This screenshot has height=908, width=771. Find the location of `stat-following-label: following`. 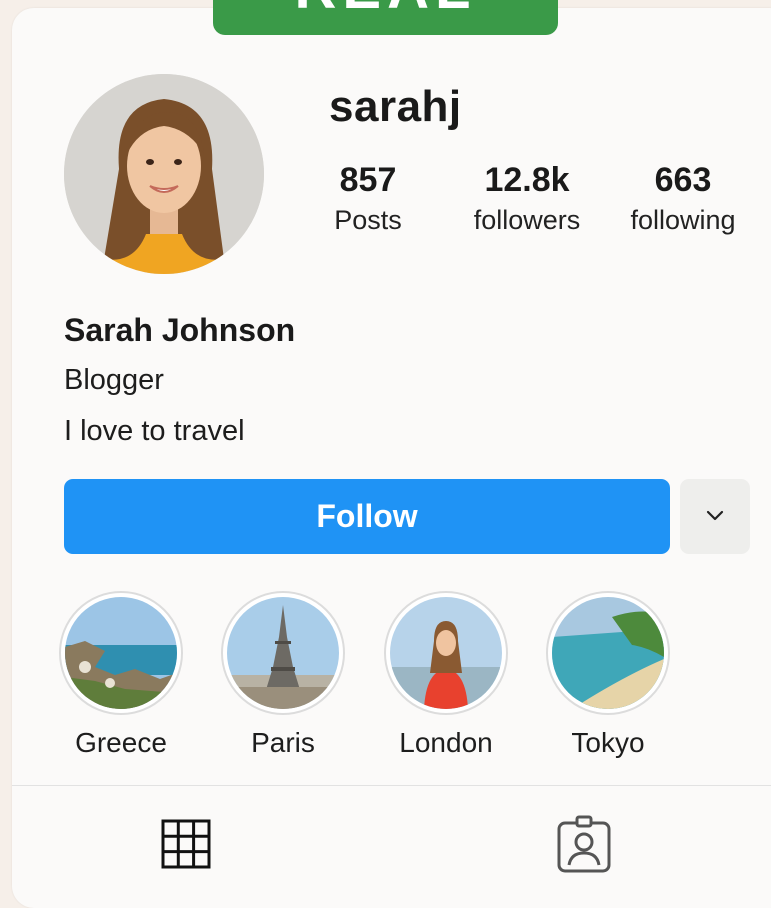

stat-following-label: following is located at coordinates (683, 220).